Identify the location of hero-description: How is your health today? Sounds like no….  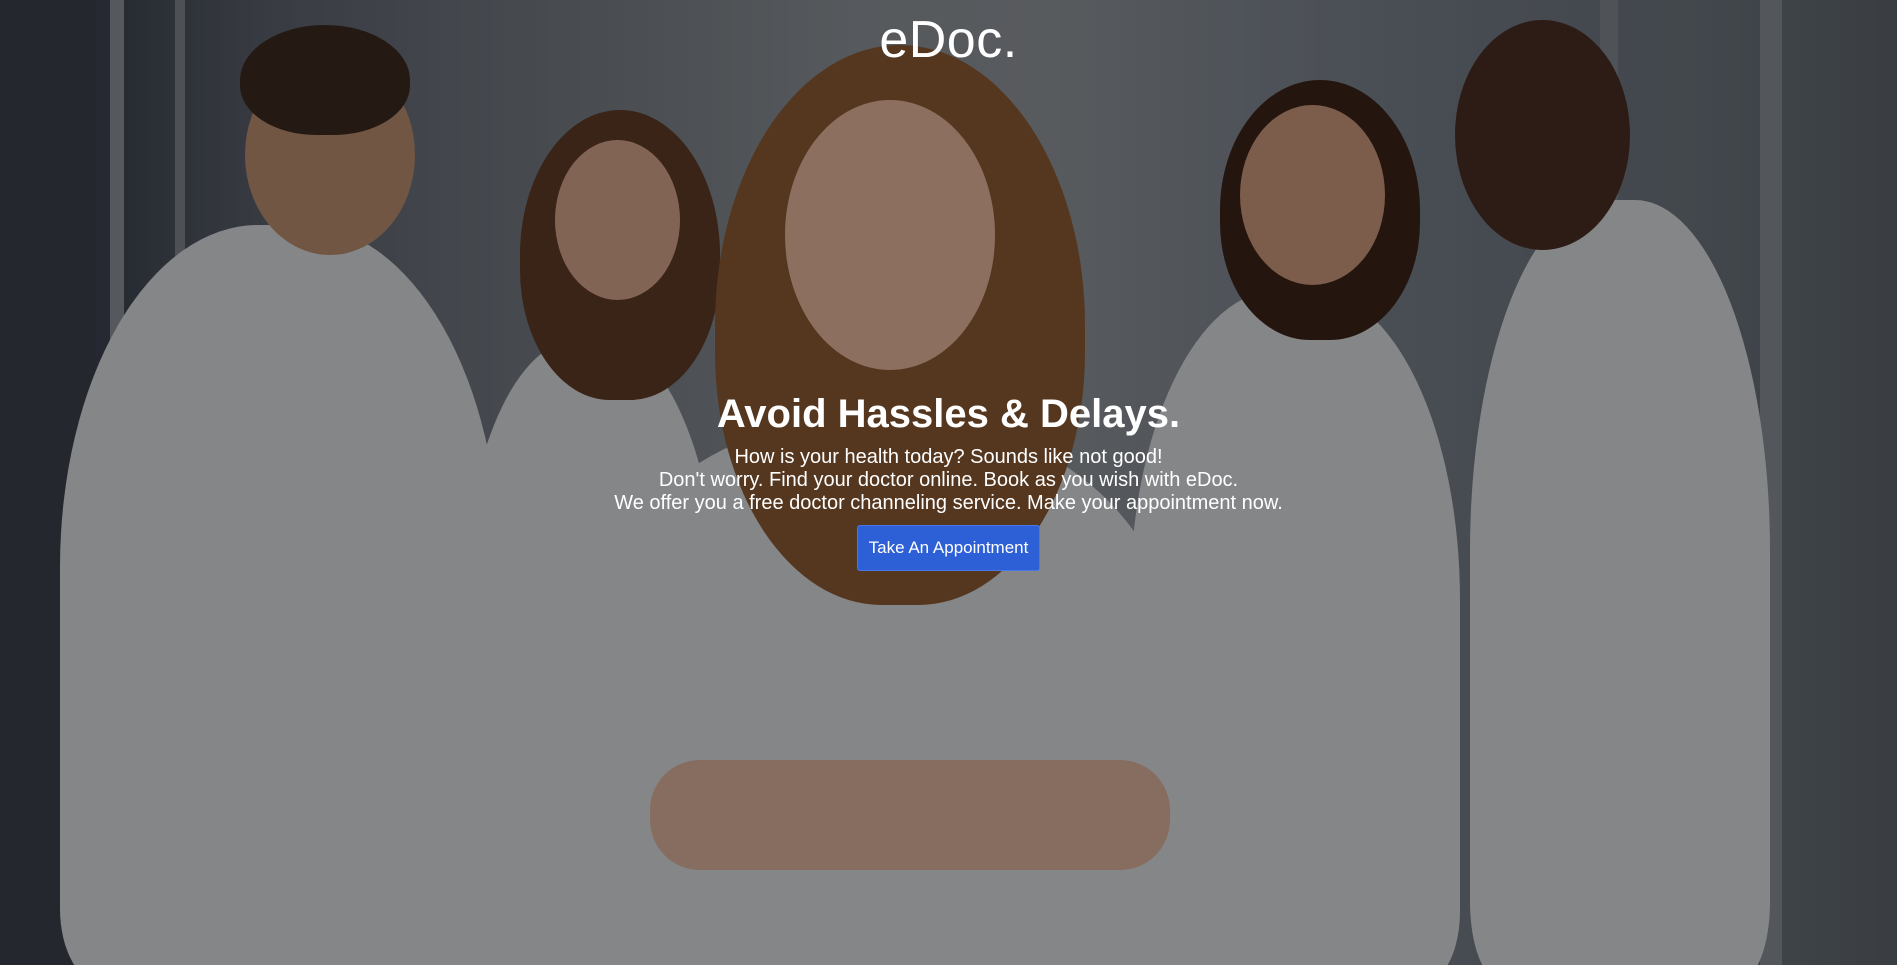
(948, 480).